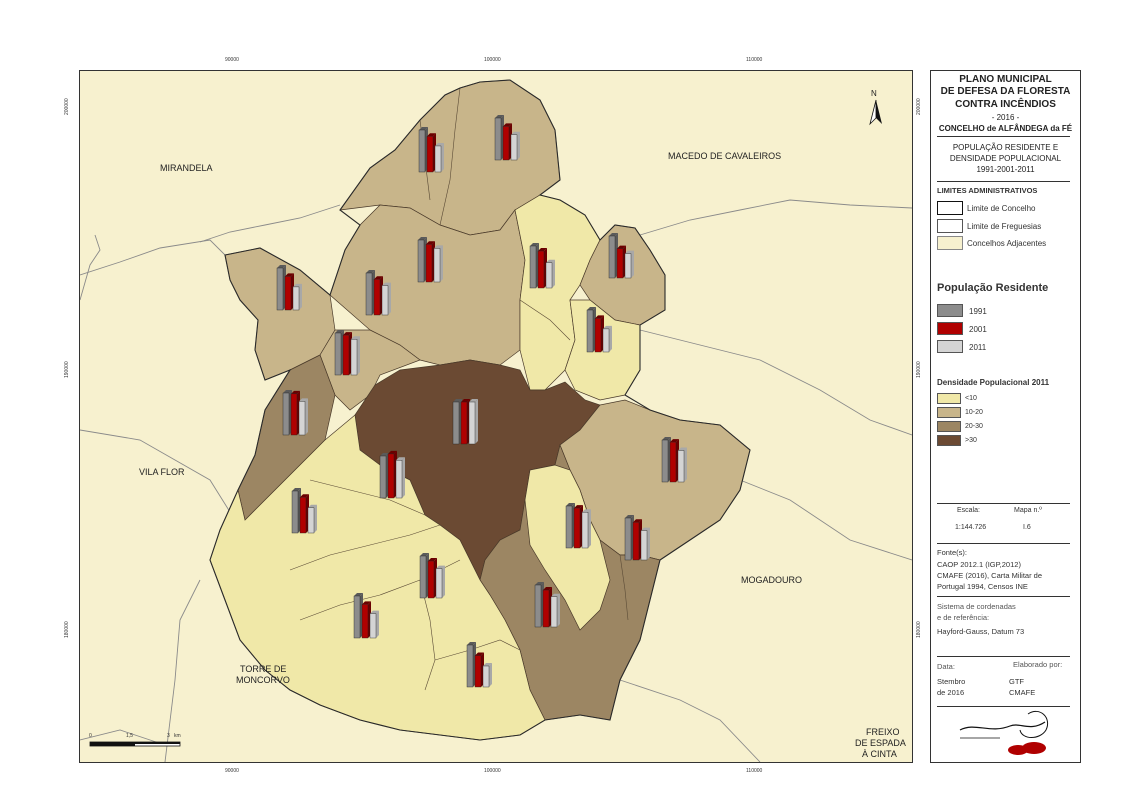  Describe the element at coordinates (1022, 692) in the screenshot. I see `author-value: CMAFE` at that location.